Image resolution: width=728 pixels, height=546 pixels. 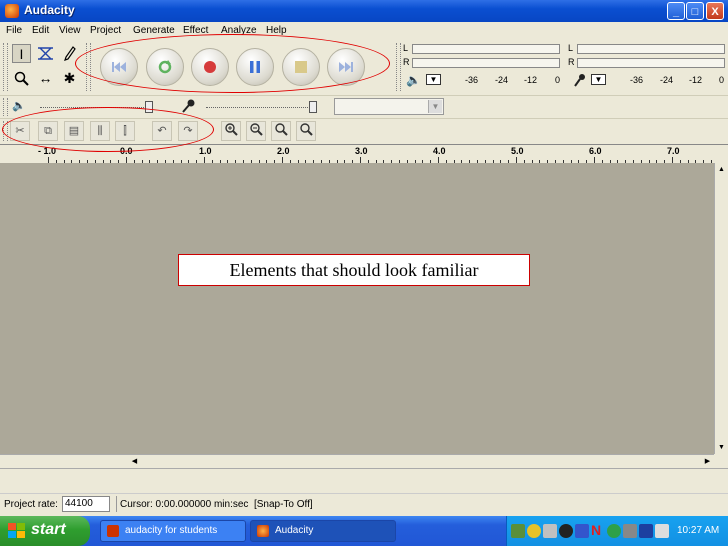 What do you see at coordinates (721, 169) in the screenshot?
I see `scroll-up-arrow-icon: ▲` at bounding box center [721, 169].